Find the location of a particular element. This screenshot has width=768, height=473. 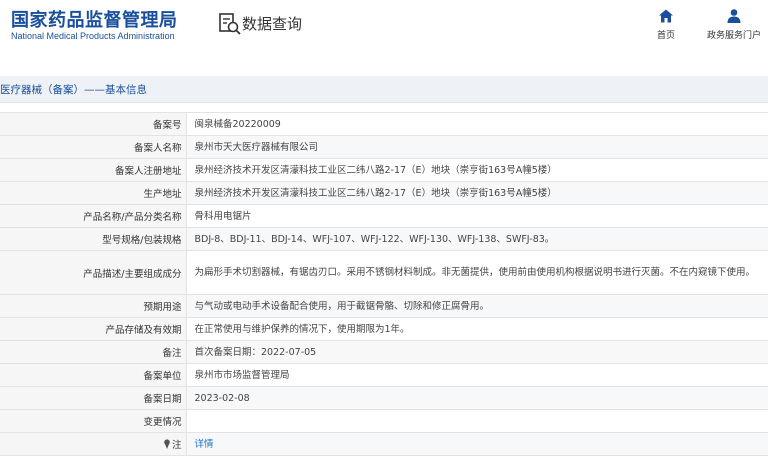

row-label: 预期用途 is located at coordinates (93, 306).